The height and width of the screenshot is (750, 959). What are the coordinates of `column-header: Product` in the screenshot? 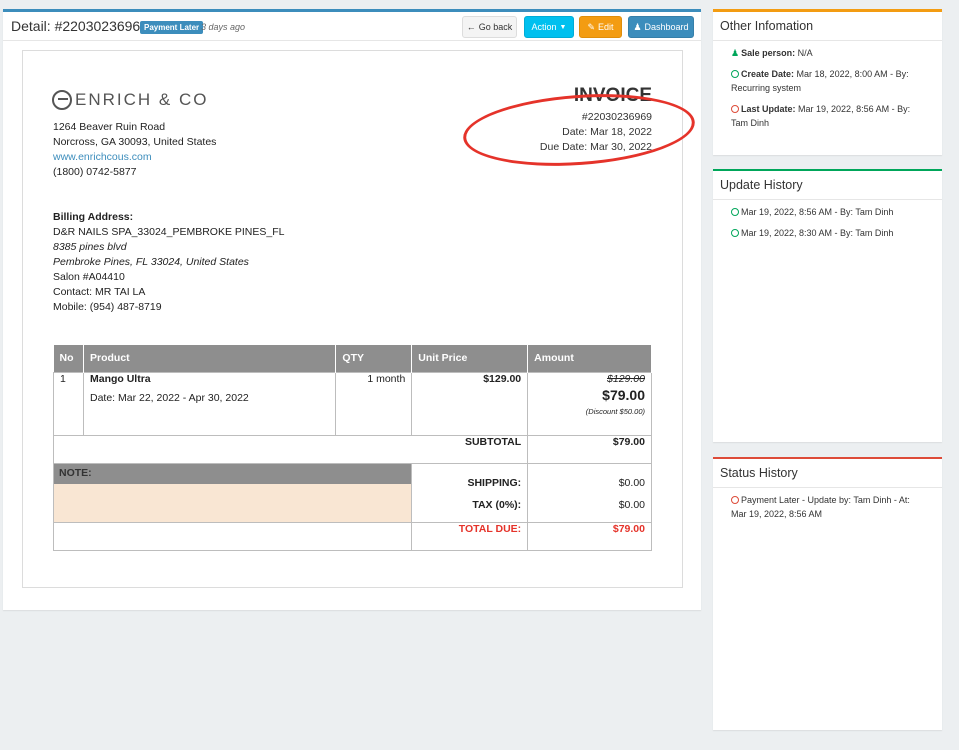 It's located at (210, 358).